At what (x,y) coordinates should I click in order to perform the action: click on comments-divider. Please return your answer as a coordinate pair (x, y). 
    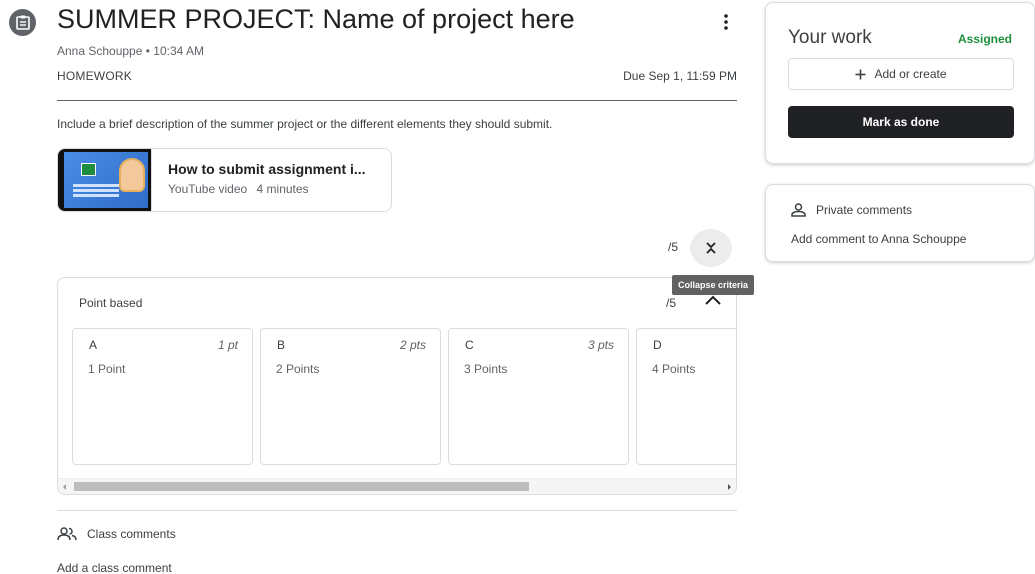
    Looking at the image, I should click on (397, 510).